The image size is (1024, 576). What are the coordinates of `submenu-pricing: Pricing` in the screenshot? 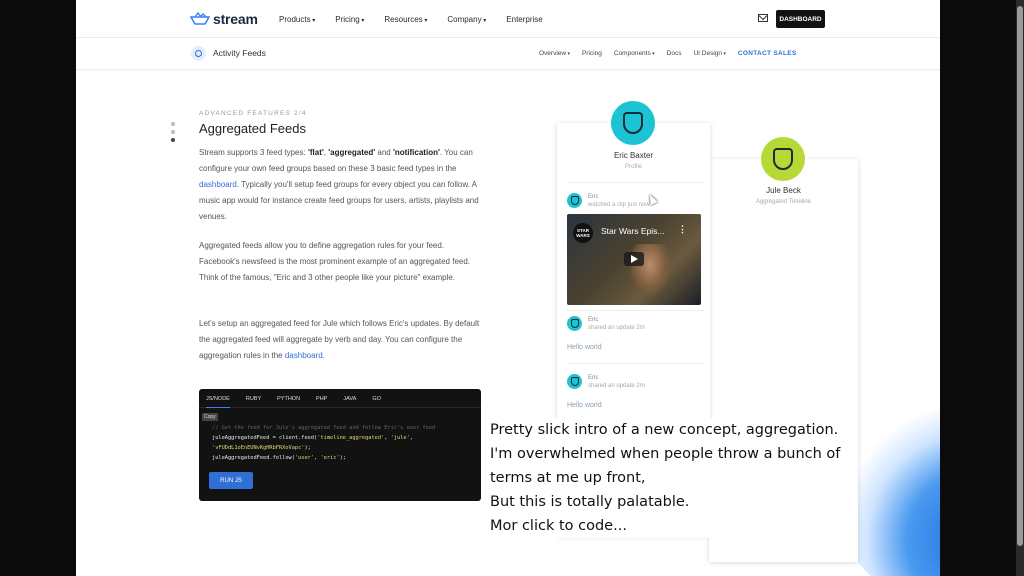 It's located at (592, 53).